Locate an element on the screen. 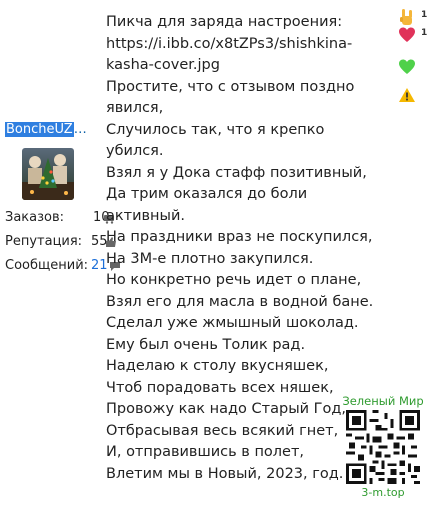  qr-code-image is located at coordinates (383, 447).